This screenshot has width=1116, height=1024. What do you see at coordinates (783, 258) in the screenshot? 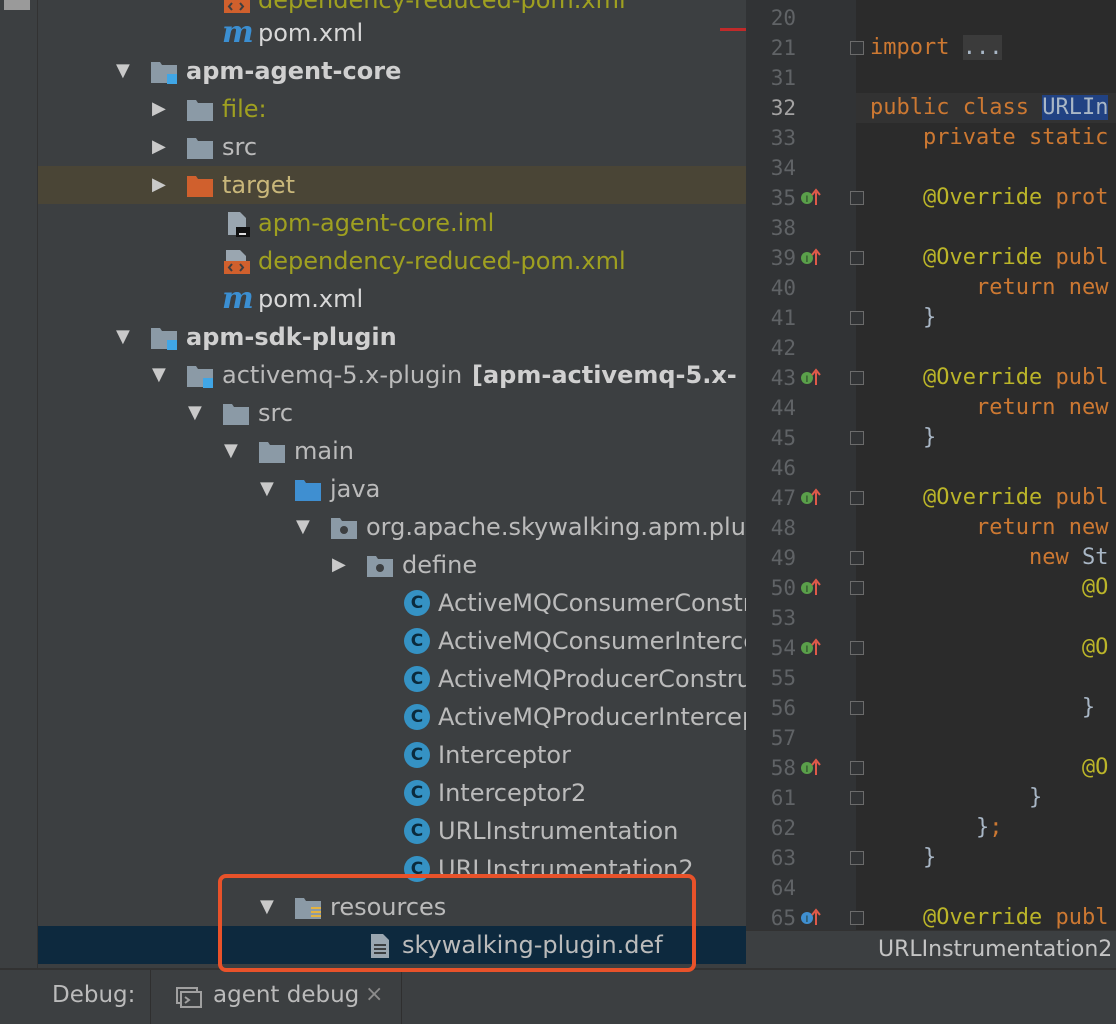
I see `line-number: 39` at bounding box center [783, 258].